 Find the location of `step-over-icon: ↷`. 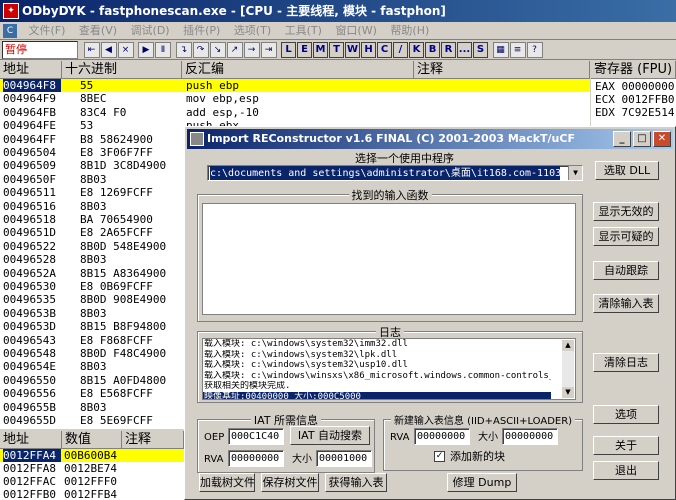

step-over-icon: ↷ is located at coordinates (200, 50).